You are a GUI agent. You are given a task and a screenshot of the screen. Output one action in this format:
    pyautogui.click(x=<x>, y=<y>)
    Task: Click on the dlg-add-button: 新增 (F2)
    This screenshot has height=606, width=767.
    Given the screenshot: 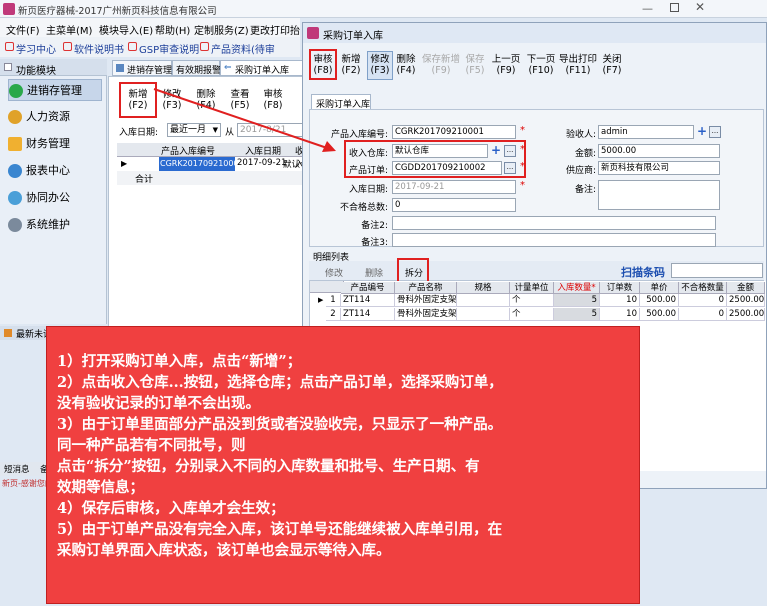 What is the action you would take?
    pyautogui.click(x=351, y=65)
    